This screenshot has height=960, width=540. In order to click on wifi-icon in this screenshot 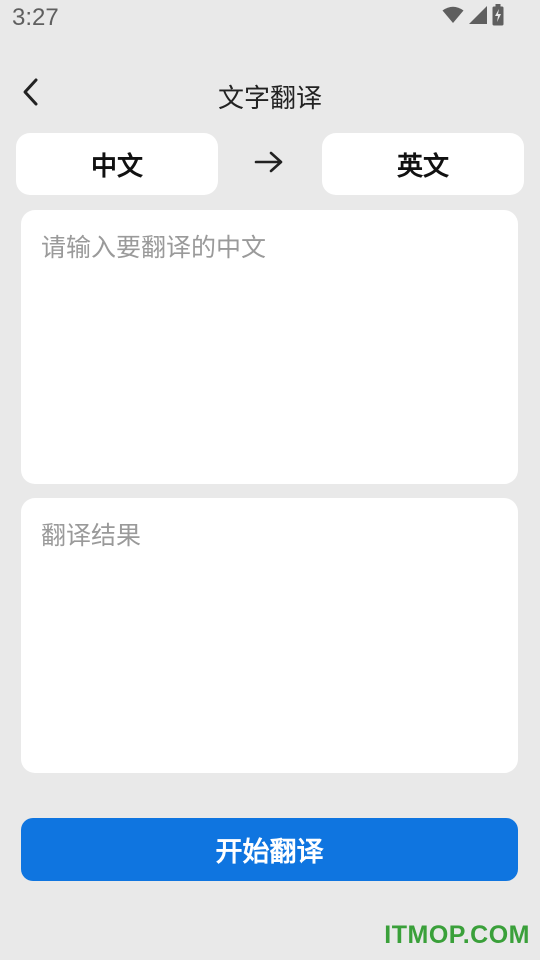, I will do `click(453, 17)`.